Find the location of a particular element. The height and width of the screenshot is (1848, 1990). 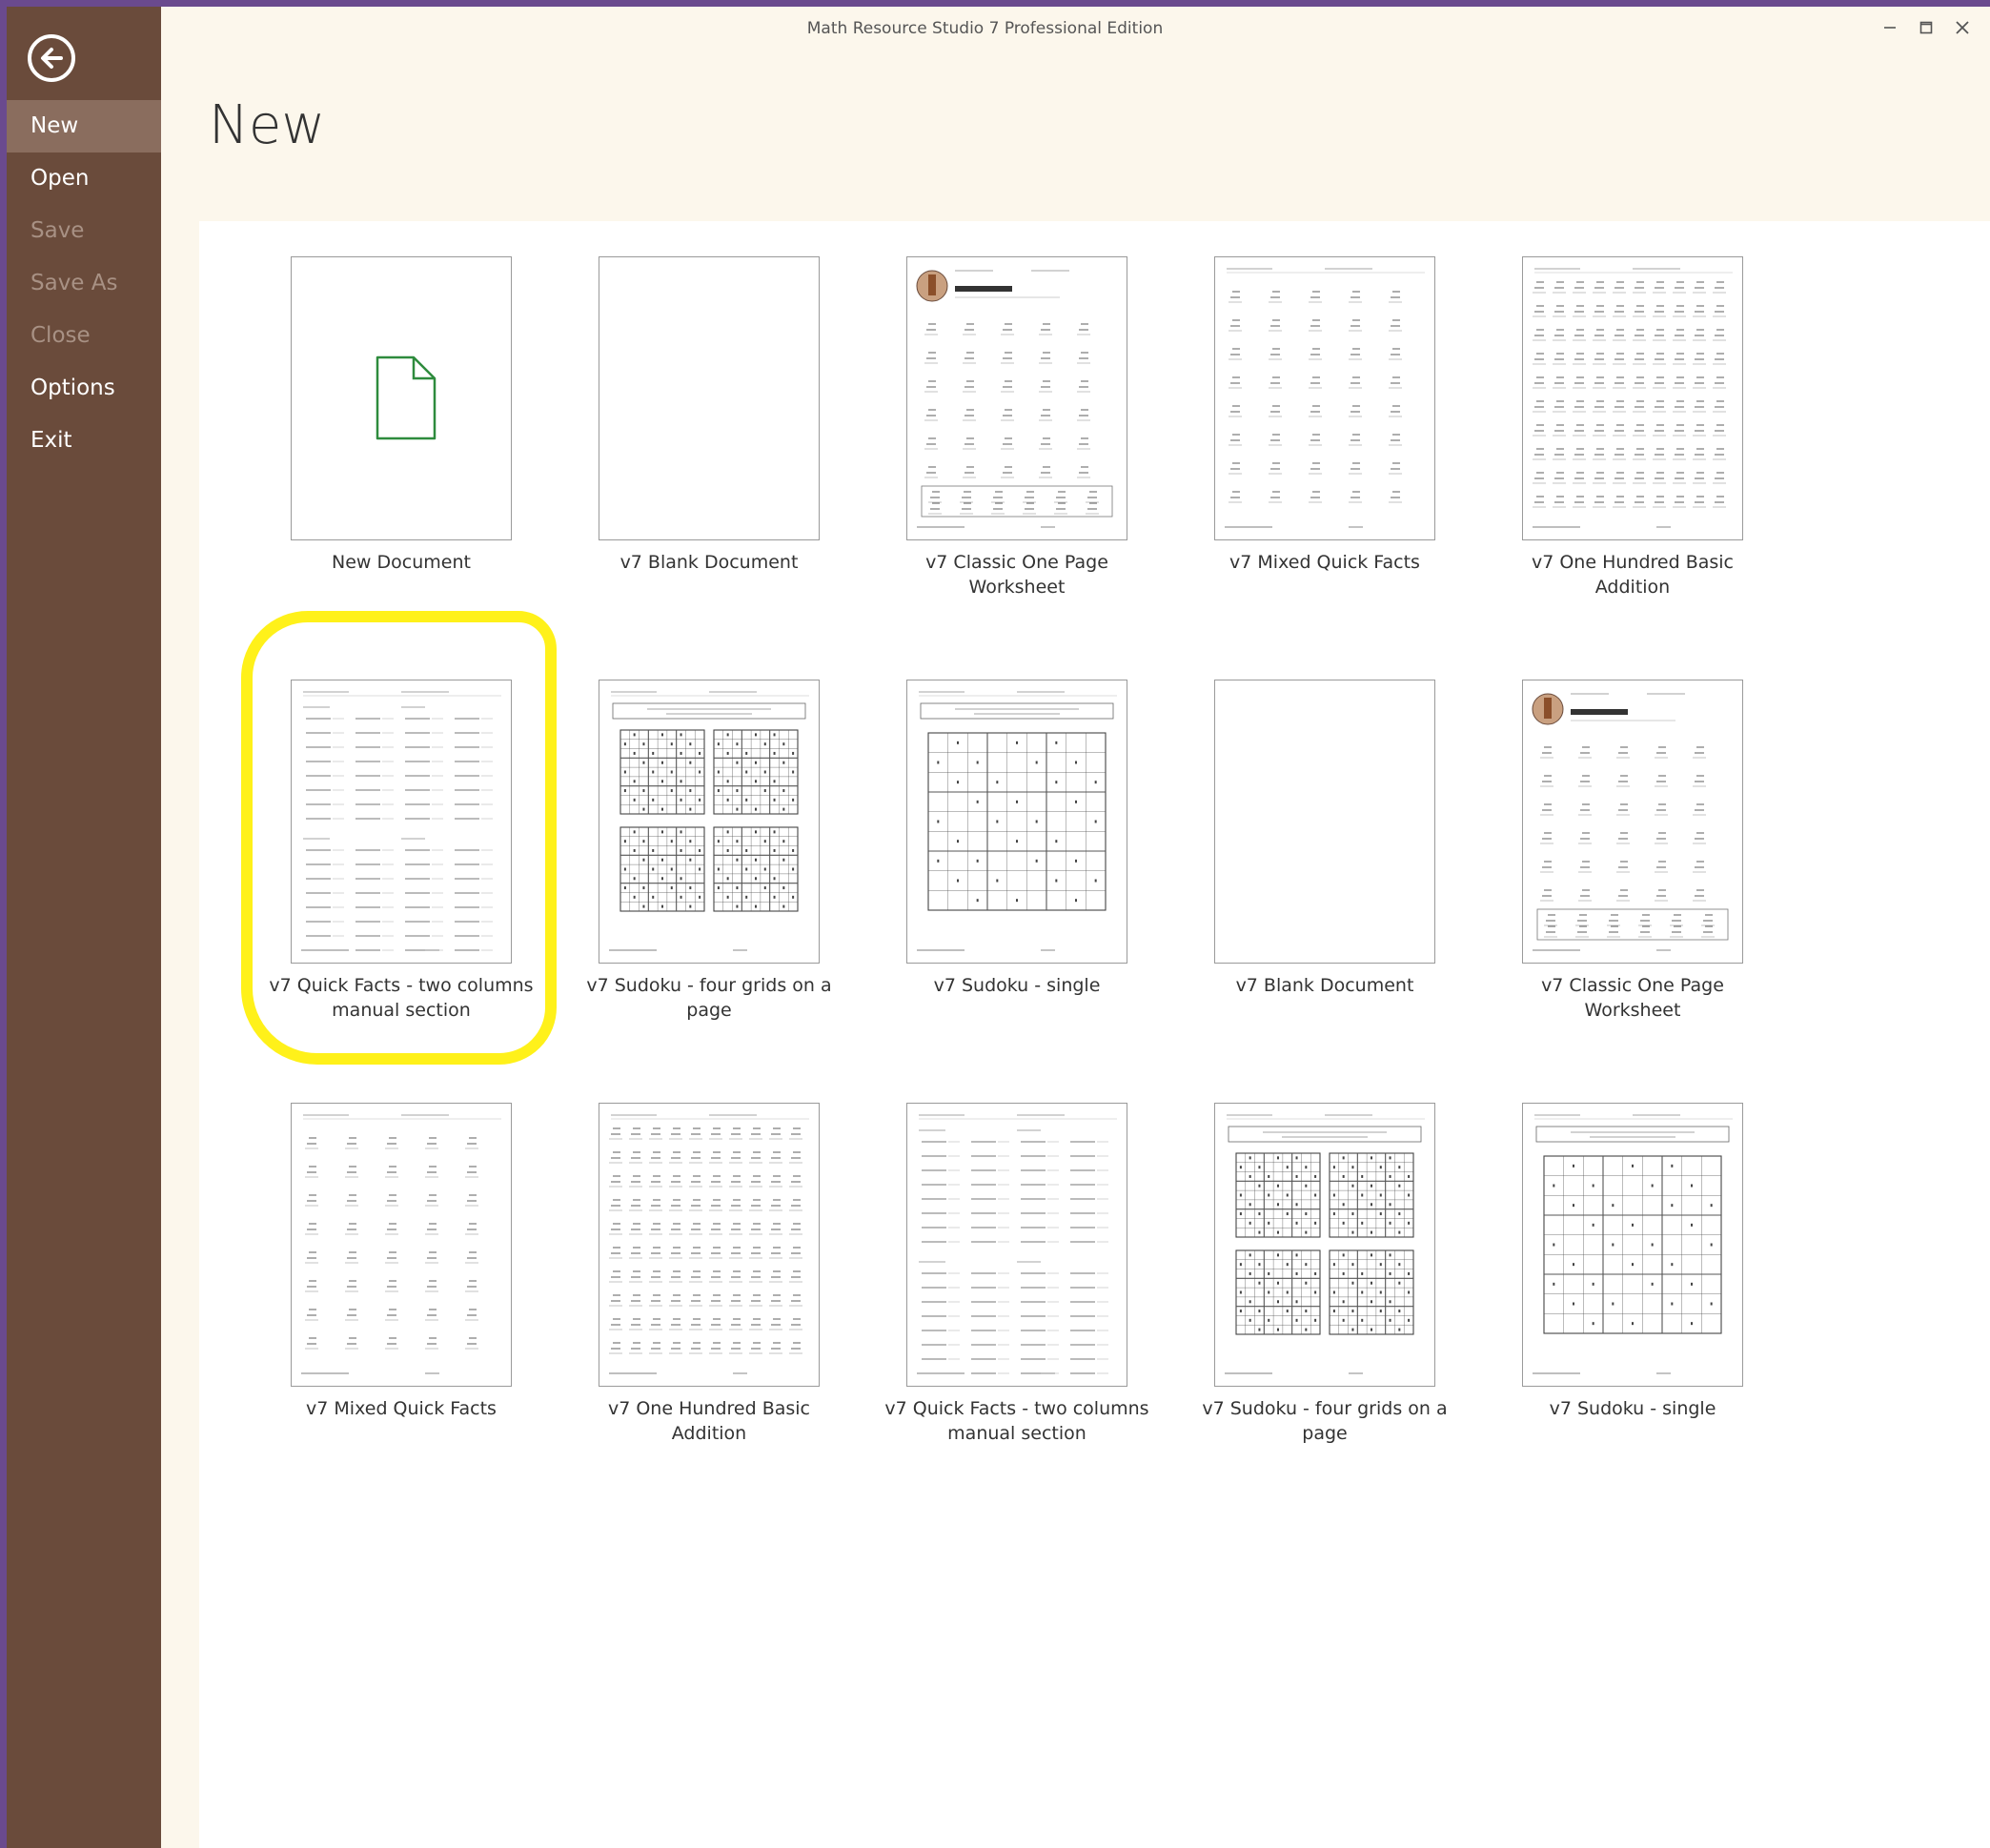

back-button is located at coordinates (51, 58).